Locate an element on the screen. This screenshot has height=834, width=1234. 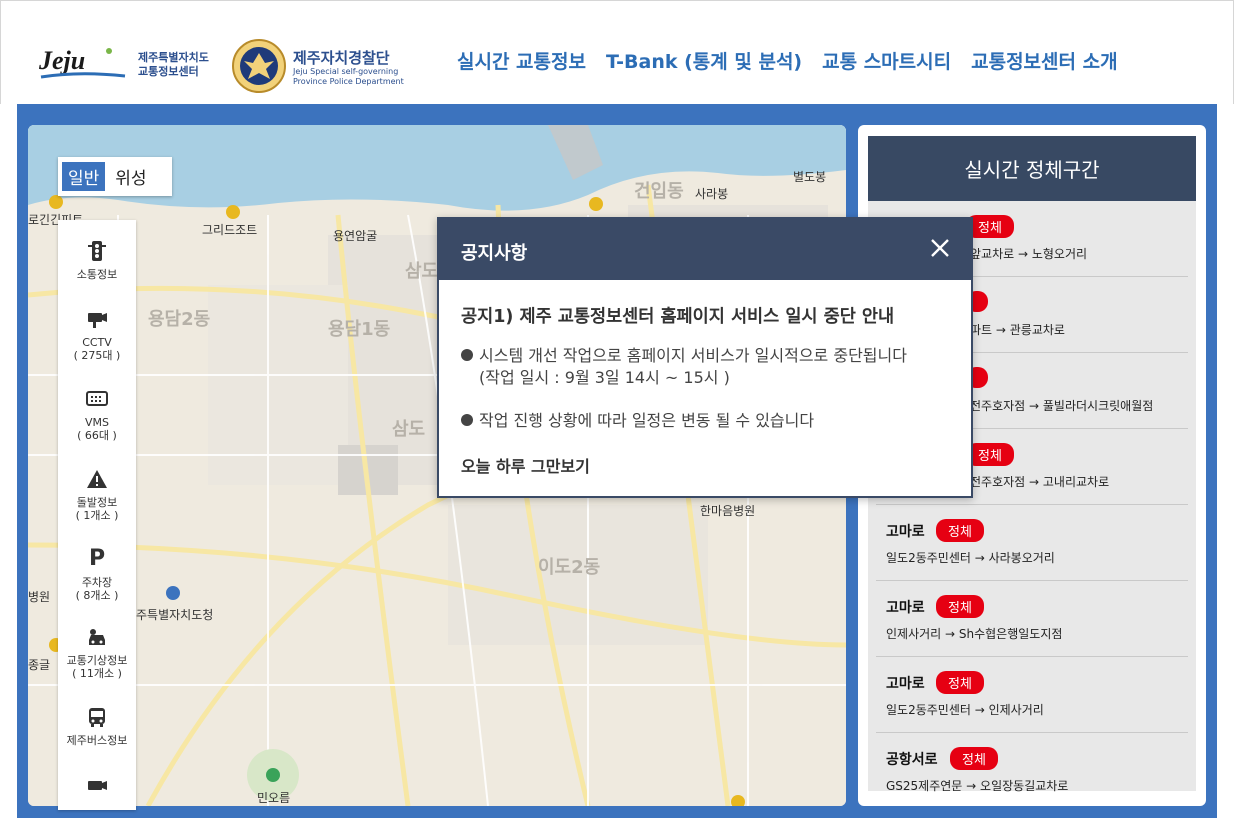
bus-icon is located at coordinates (97, 717).